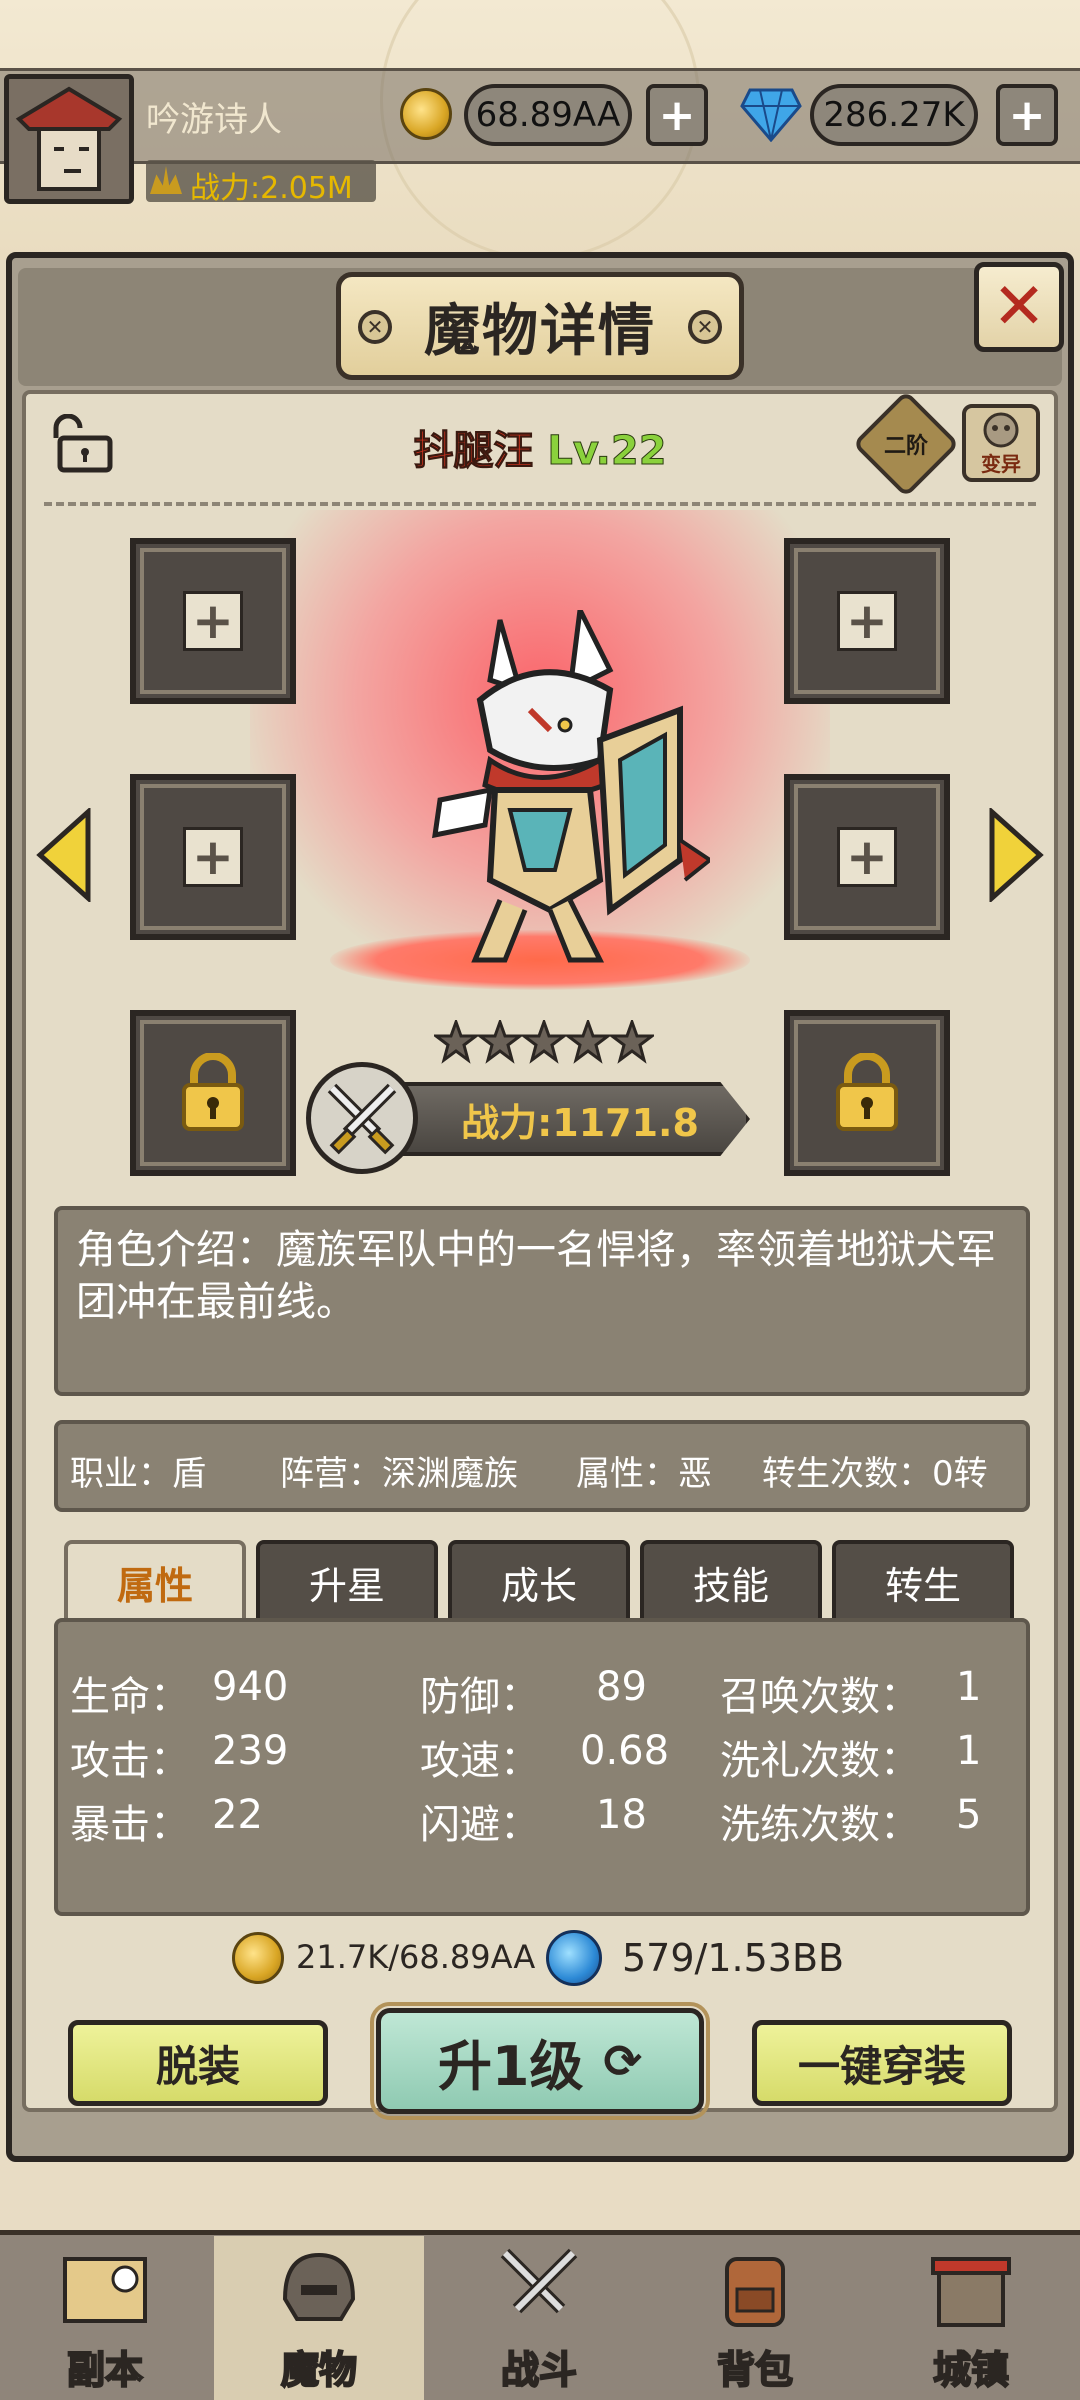 This screenshot has width=1080, height=2400. I want to click on nav-label: 背包, so click(755, 2370).